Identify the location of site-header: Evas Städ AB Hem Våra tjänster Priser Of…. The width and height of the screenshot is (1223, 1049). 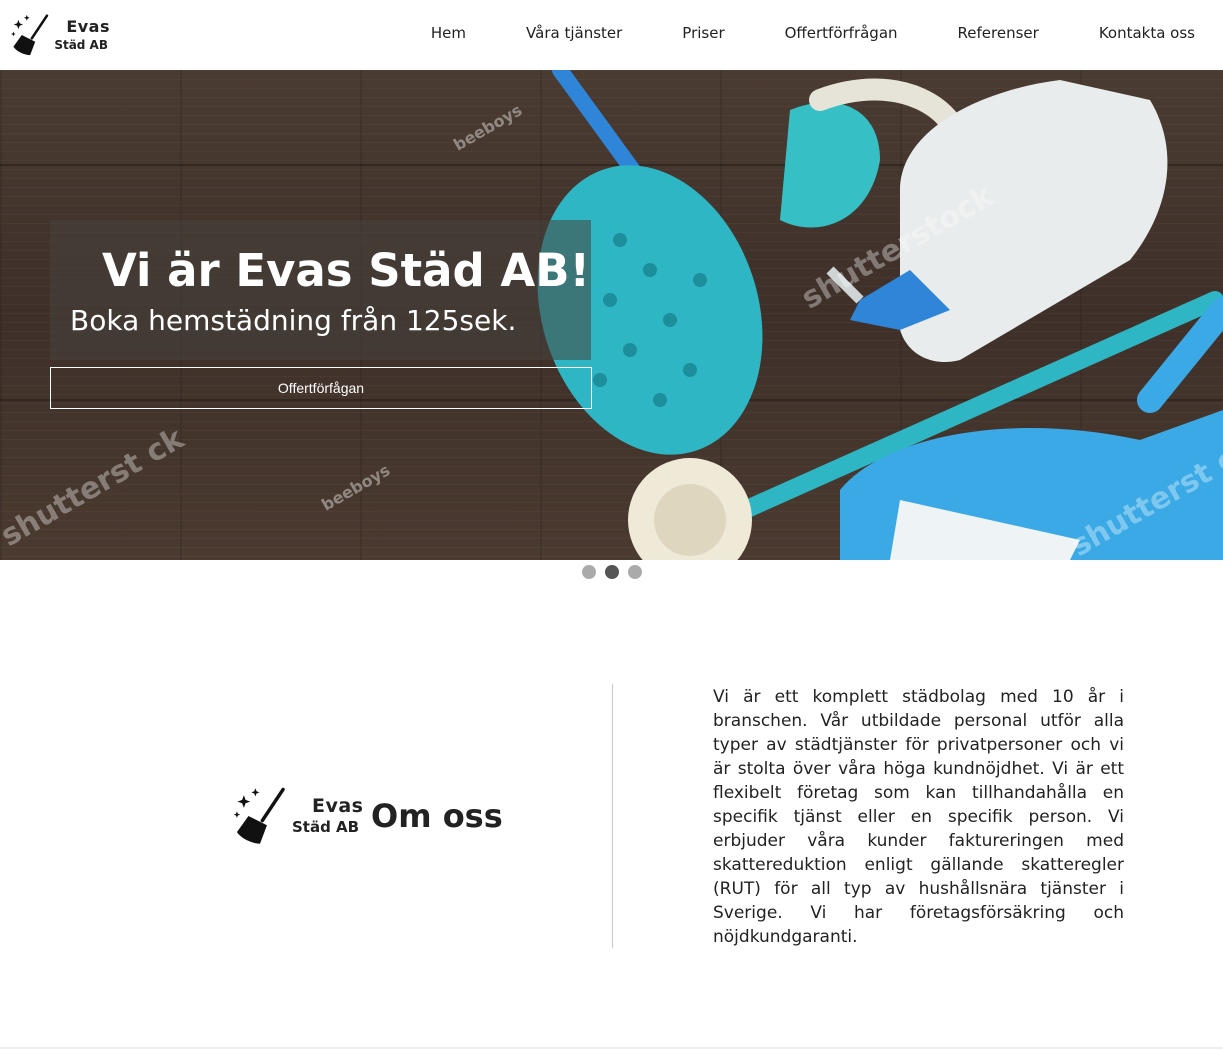
(611, 35).